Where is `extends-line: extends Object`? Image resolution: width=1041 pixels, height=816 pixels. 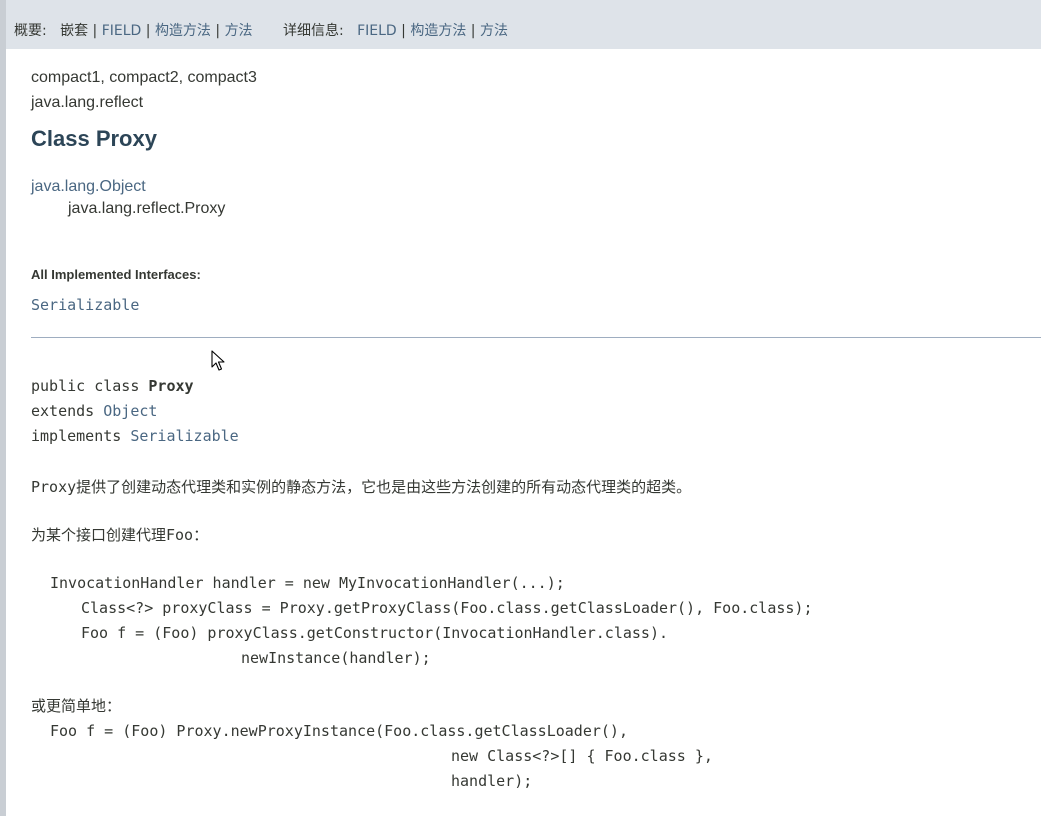 extends-line: extends Object is located at coordinates (94, 411).